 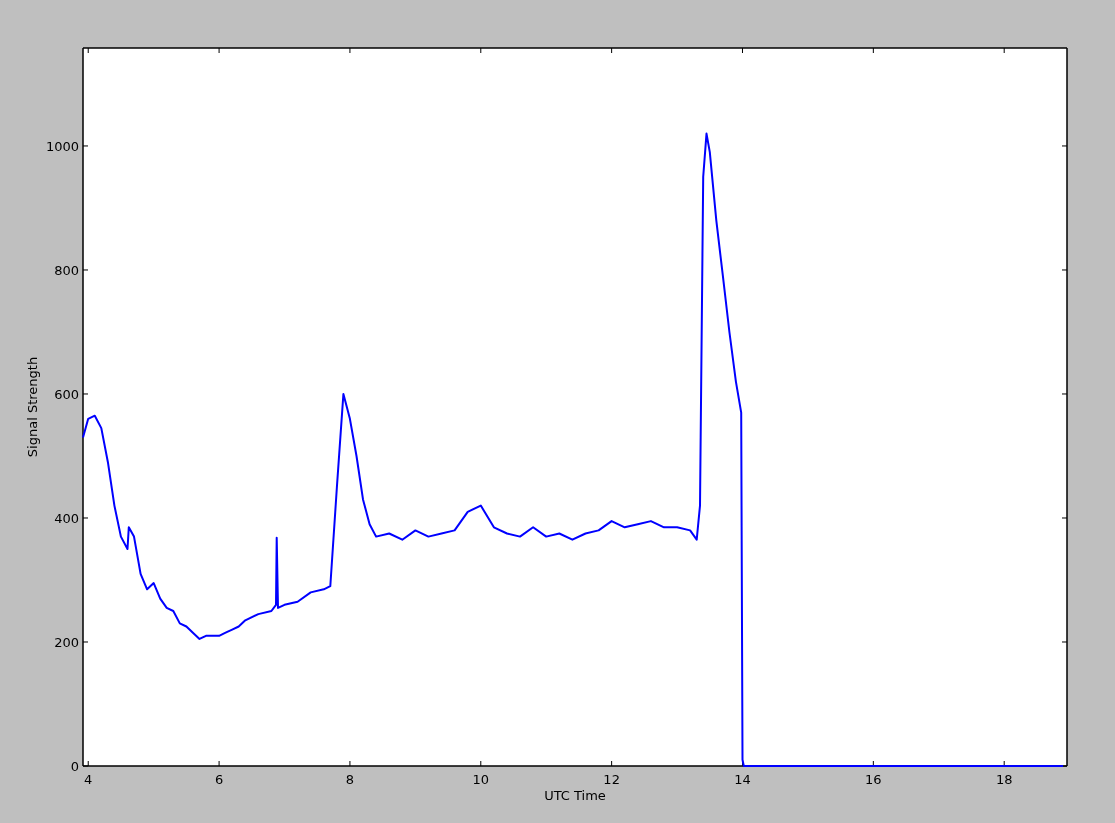 What do you see at coordinates (66, 642) in the screenshot?
I see `tick-label: 200` at bounding box center [66, 642].